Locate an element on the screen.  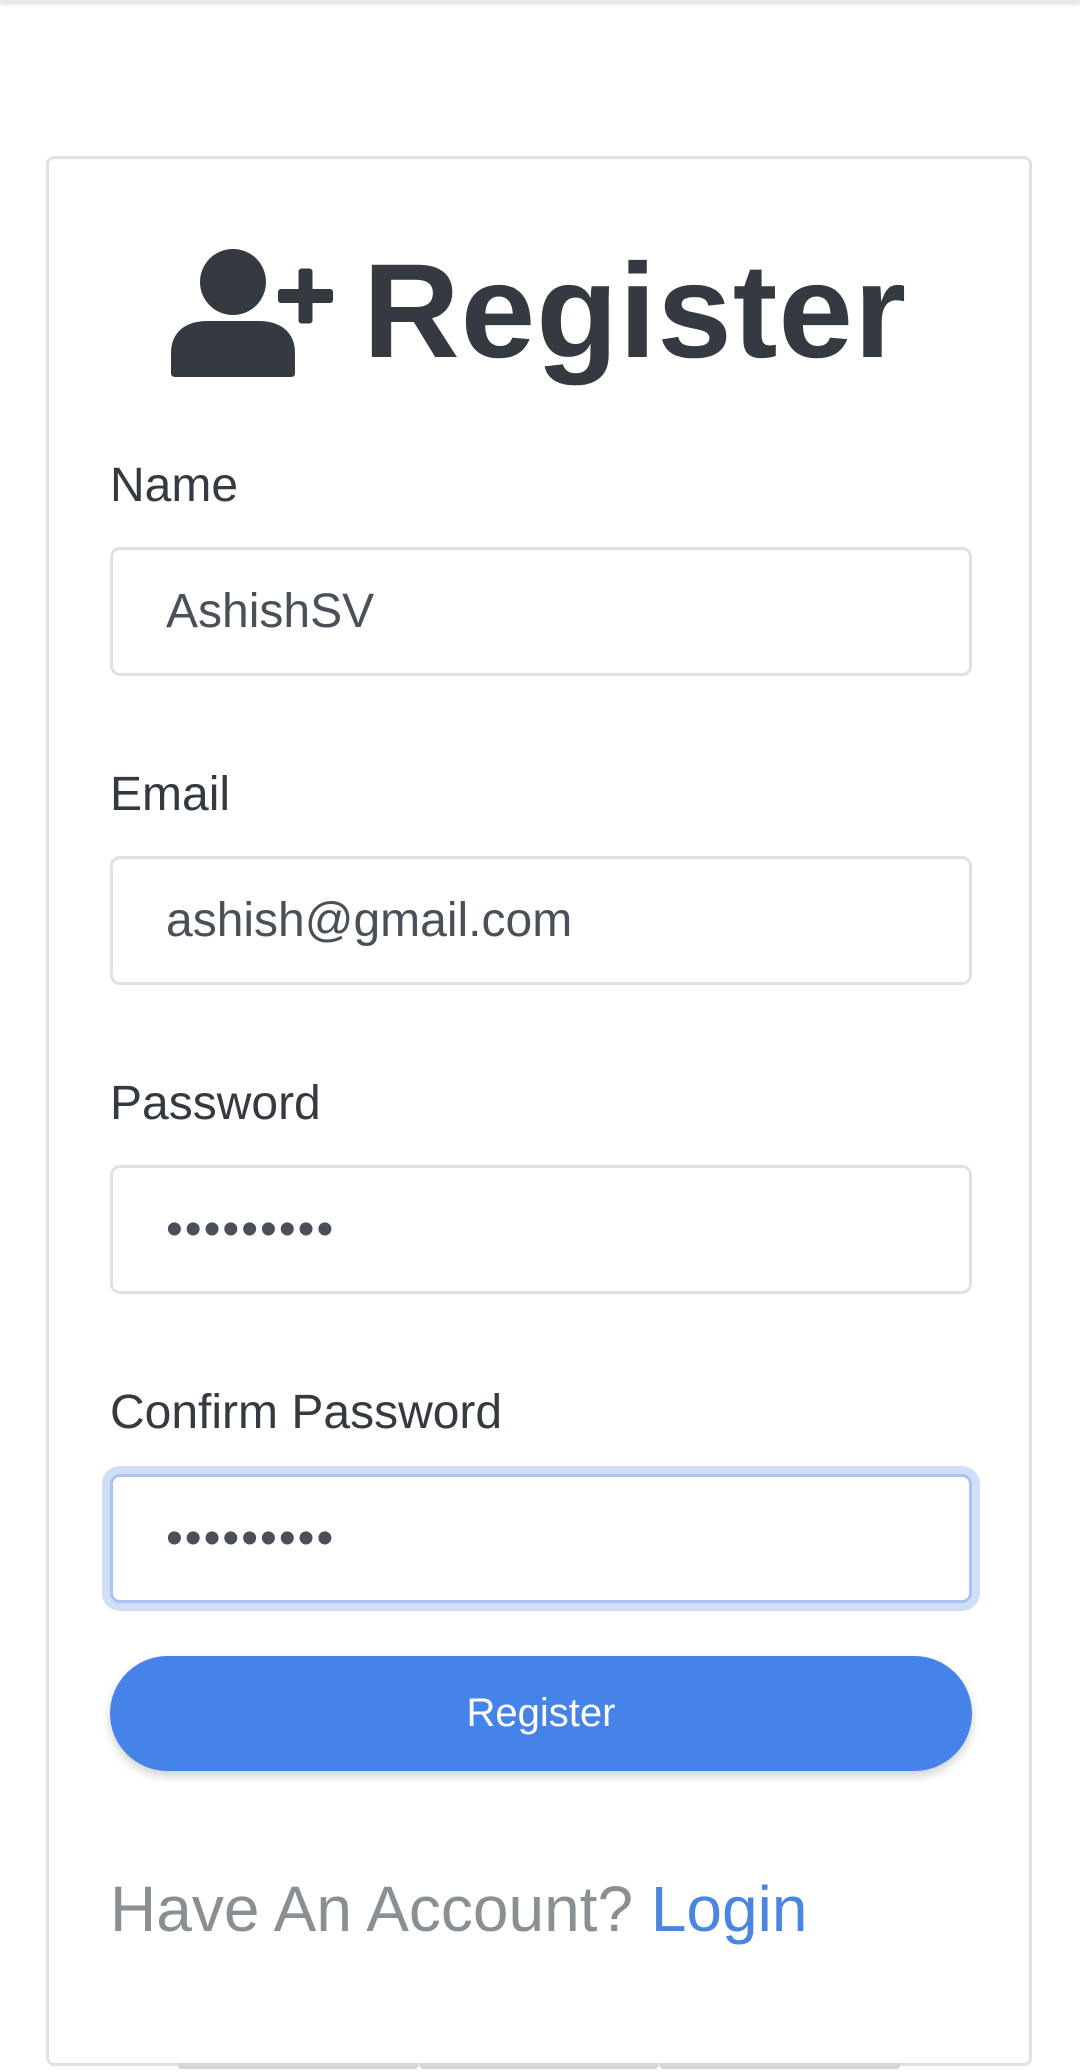
password-field-group: Password is located at coordinates (541, 1185).